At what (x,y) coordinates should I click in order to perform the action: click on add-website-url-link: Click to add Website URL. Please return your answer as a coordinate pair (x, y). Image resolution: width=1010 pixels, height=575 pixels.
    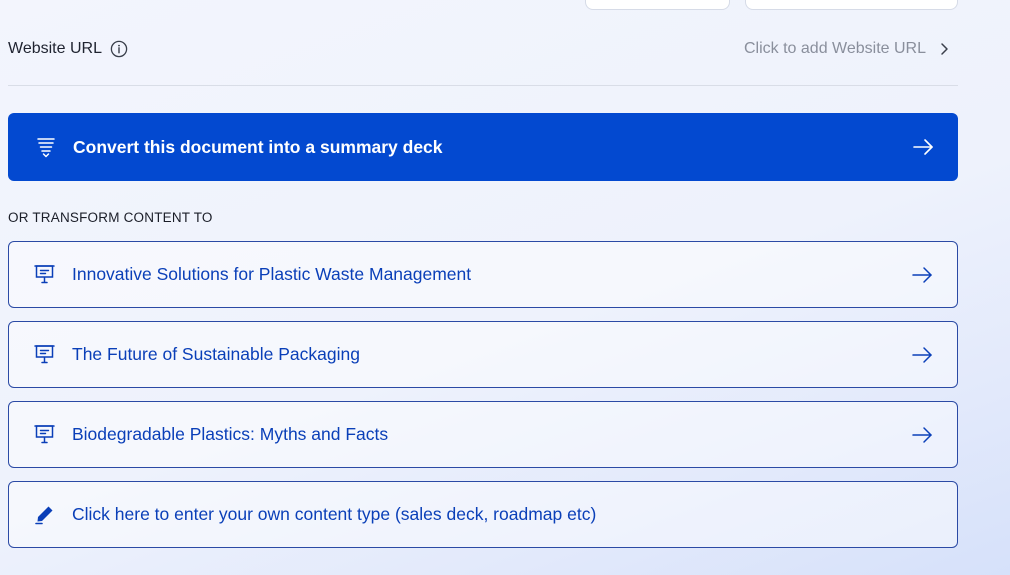
    Looking at the image, I should click on (851, 49).